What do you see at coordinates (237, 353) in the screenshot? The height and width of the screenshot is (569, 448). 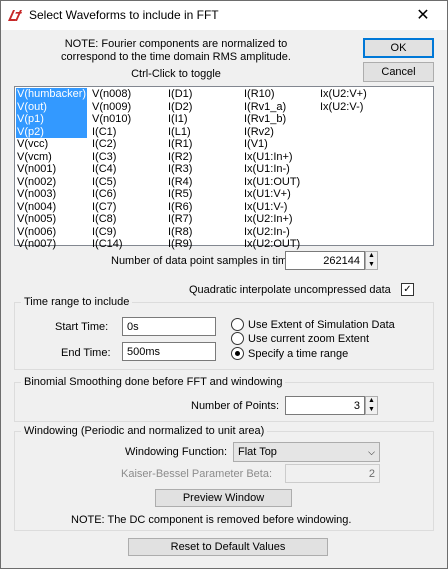 I see `radio-specify-range` at bounding box center [237, 353].